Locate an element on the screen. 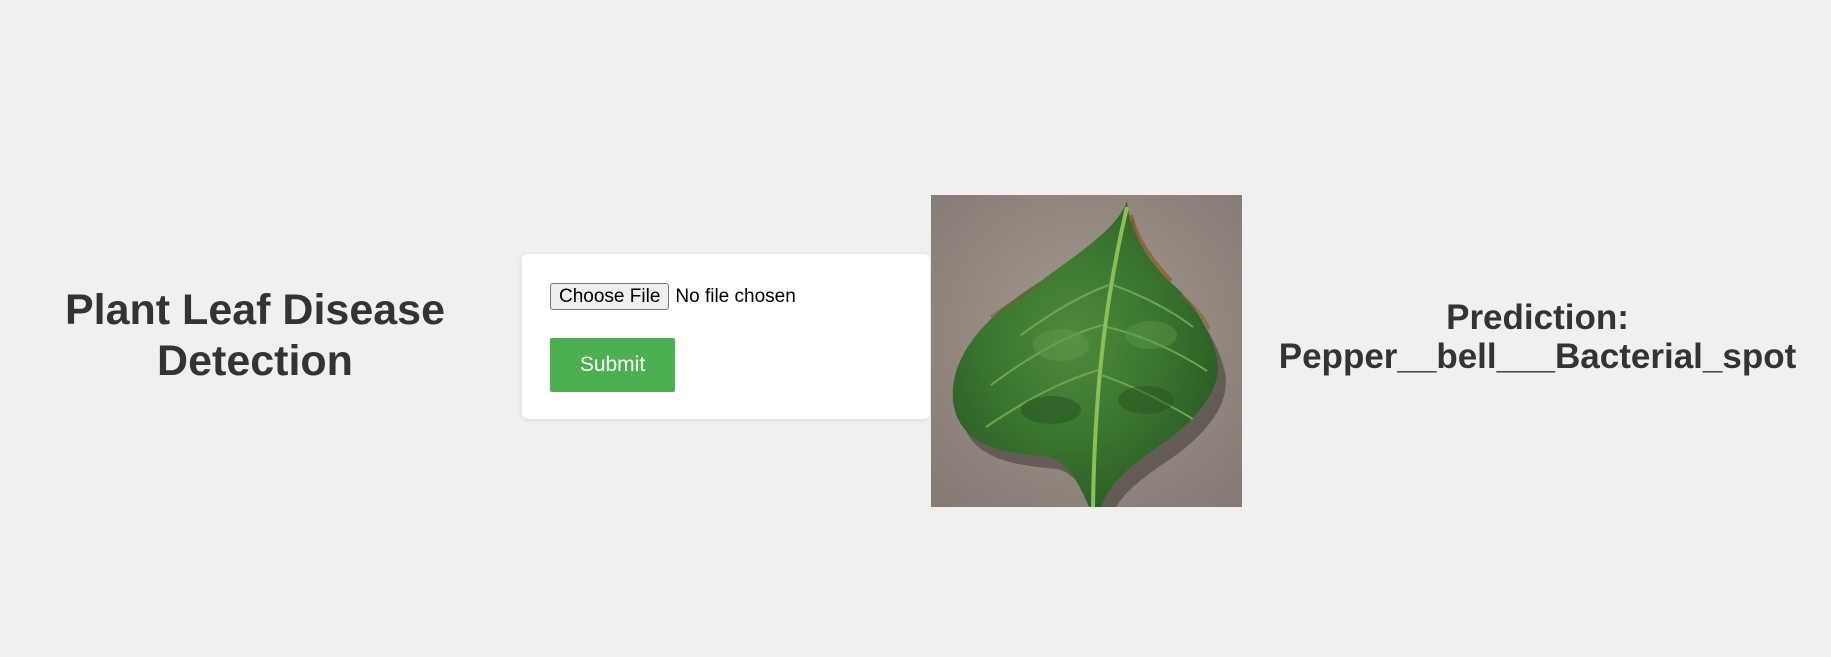 The width and height of the screenshot is (1831, 657). page-title: Plant Leaf Disease Detection is located at coordinates (254, 335).